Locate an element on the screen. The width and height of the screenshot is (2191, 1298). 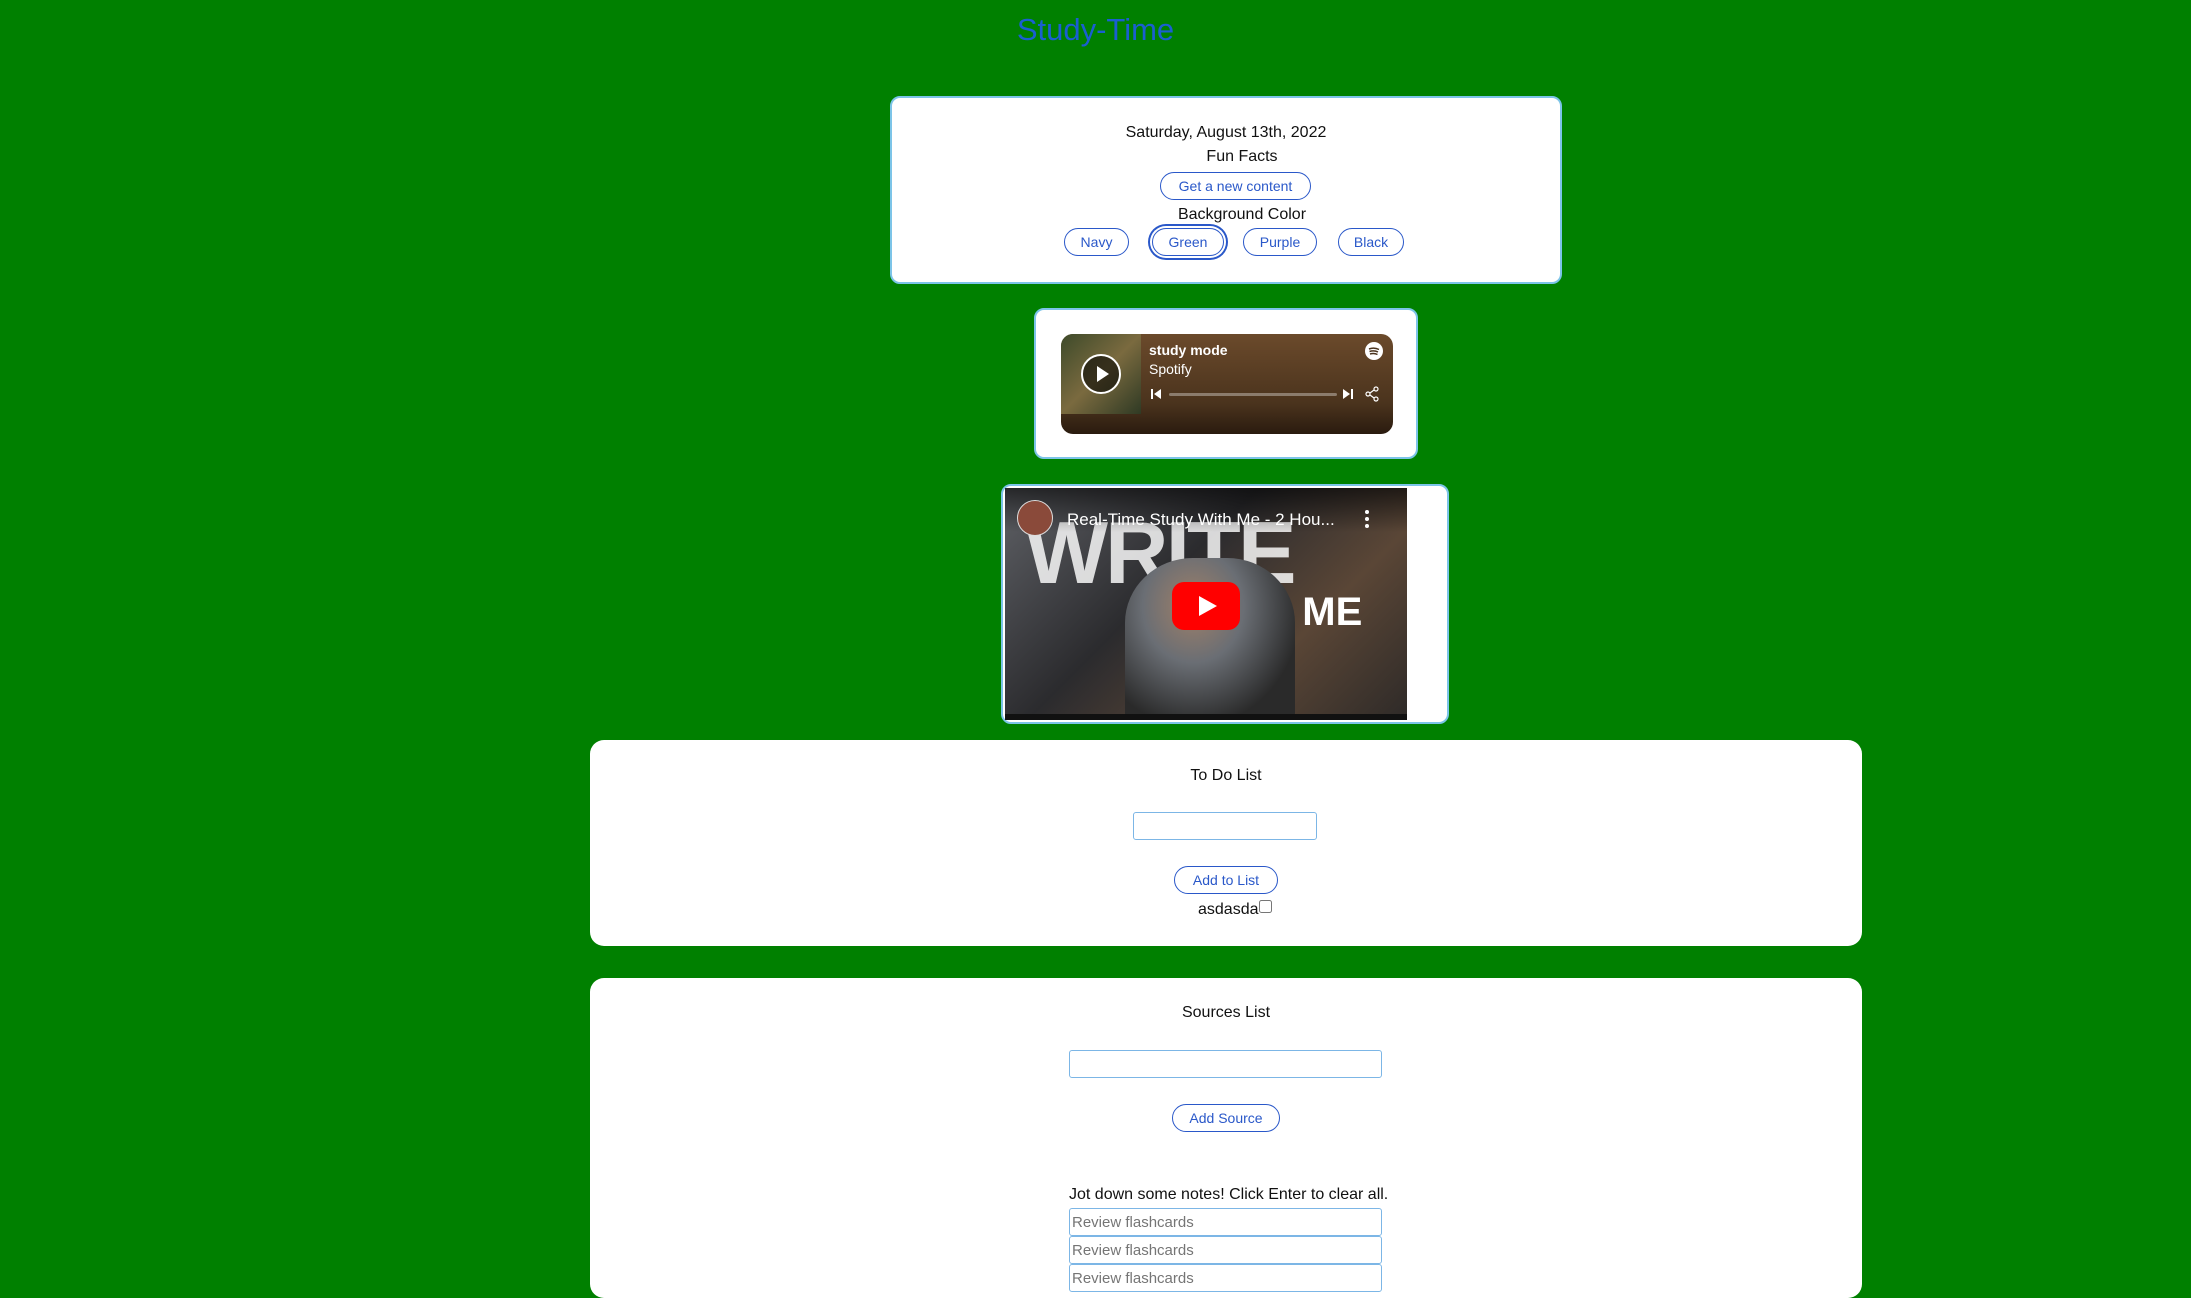
color-button-green: Green is located at coordinates (1188, 242).